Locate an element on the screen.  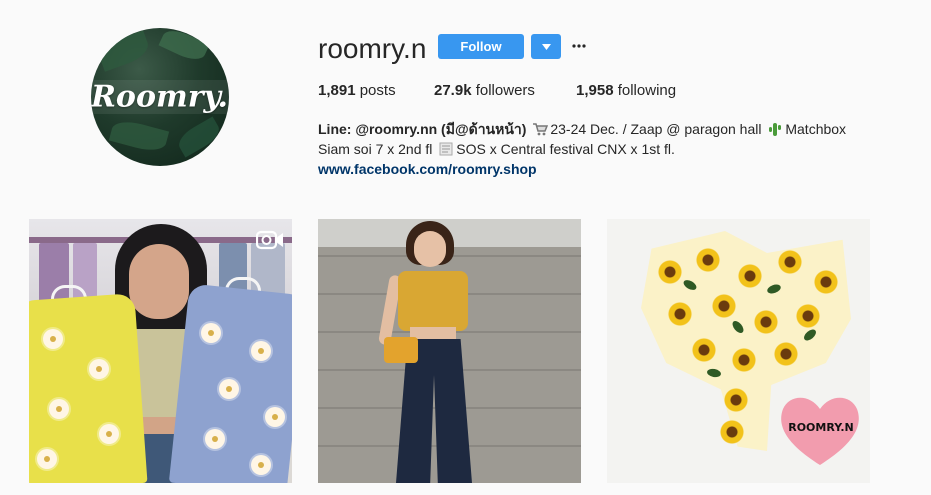
bio-event-text: 23-24 Dec. / Zaap @ paragon hall is located at coordinates (656, 129).